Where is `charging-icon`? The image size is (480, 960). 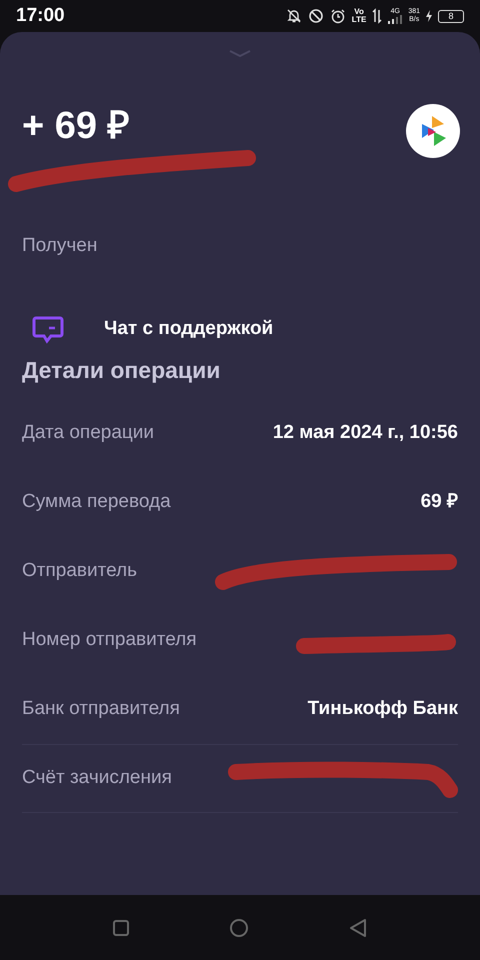
charging-icon is located at coordinates (429, 16).